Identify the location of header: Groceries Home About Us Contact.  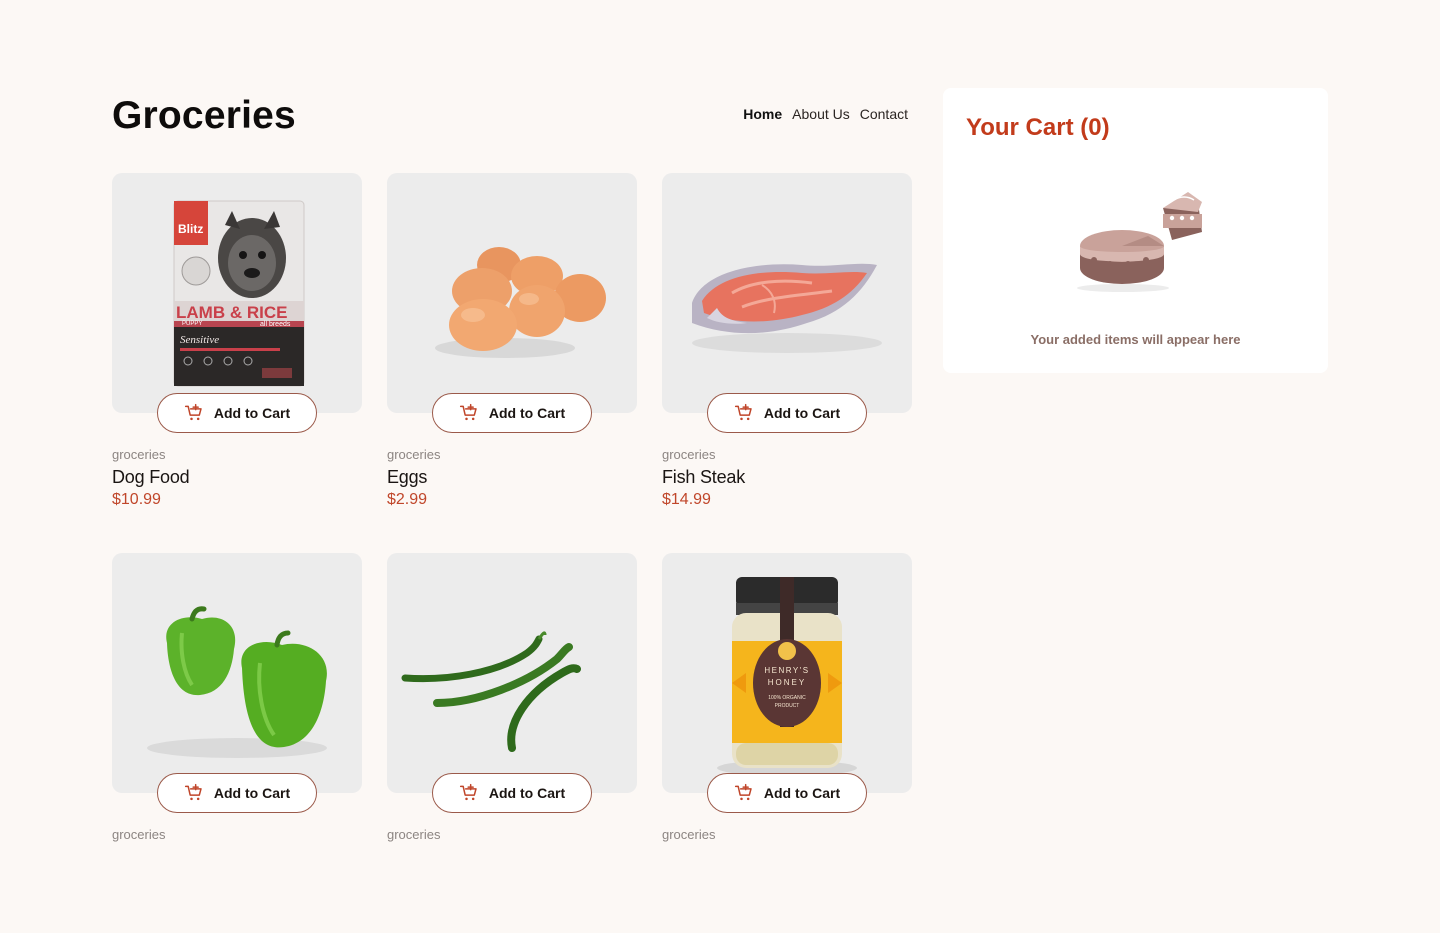
(512, 116).